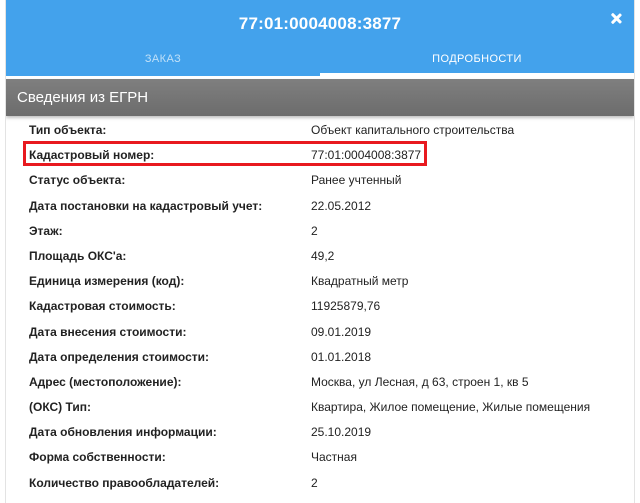 The height and width of the screenshot is (503, 640). What do you see at coordinates (341, 205) in the screenshot?
I see `row-value: 22.05.2012` at bounding box center [341, 205].